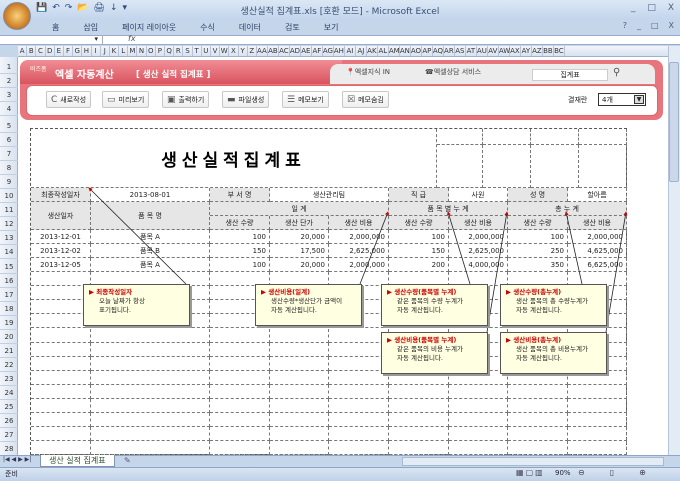 The width and height of the screenshot is (680, 481). I want to click on sheet-tab: 생산 실적 집계표, so click(77, 461).